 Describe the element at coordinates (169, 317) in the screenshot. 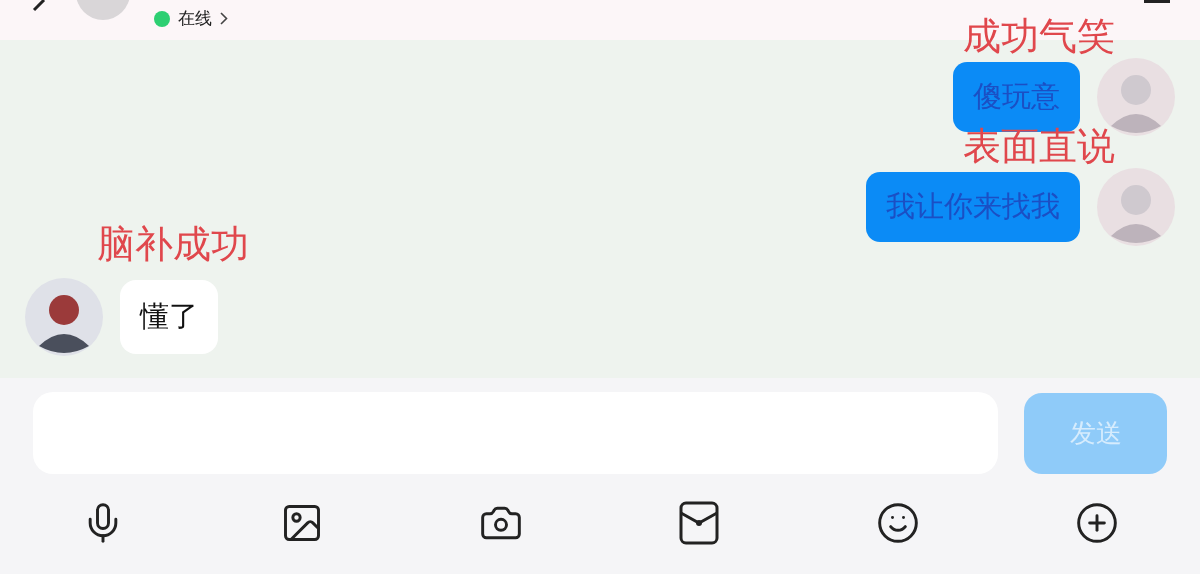

I see `message-bubble: 懂了` at that location.